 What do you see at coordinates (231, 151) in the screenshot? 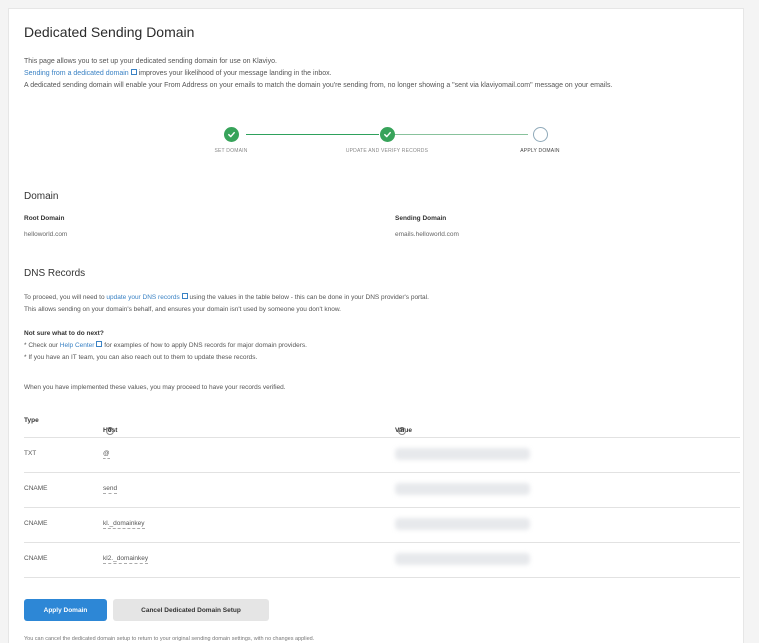
I see `step-label: SET DOMAIN` at bounding box center [231, 151].